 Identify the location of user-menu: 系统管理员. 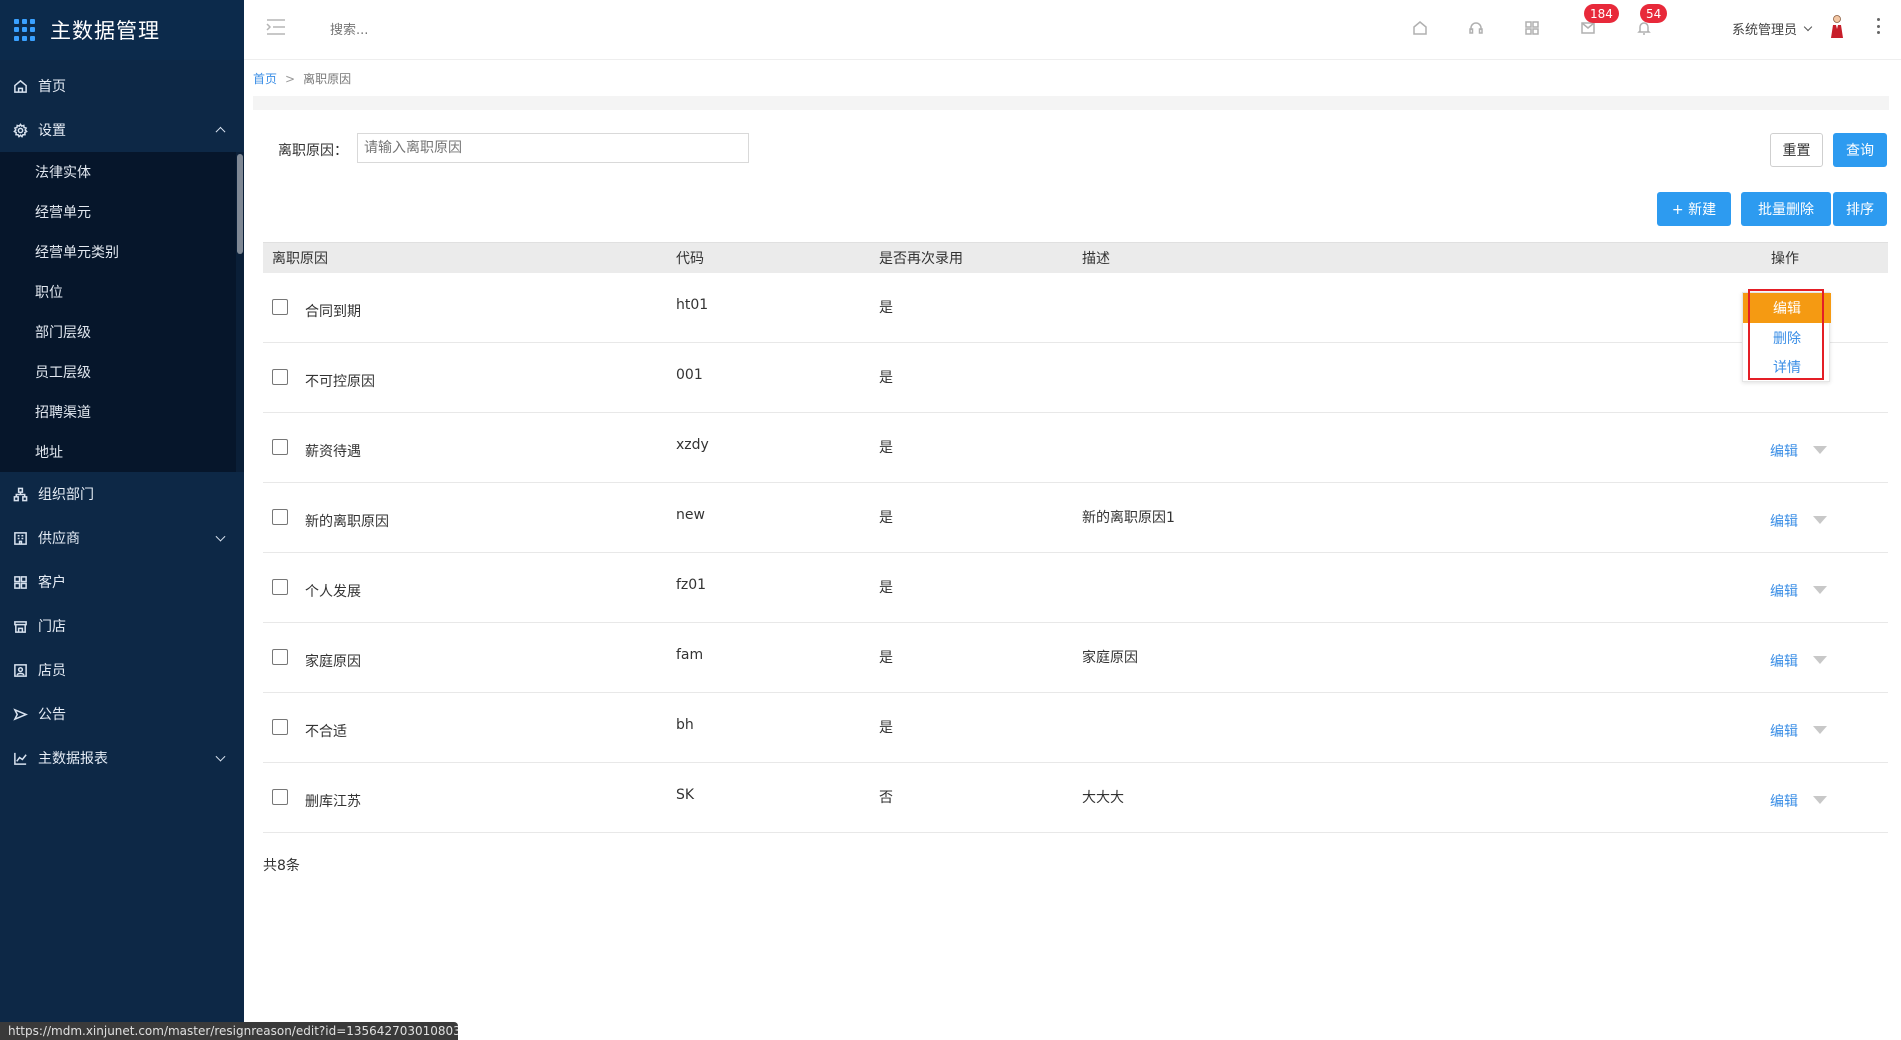
(1787, 28).